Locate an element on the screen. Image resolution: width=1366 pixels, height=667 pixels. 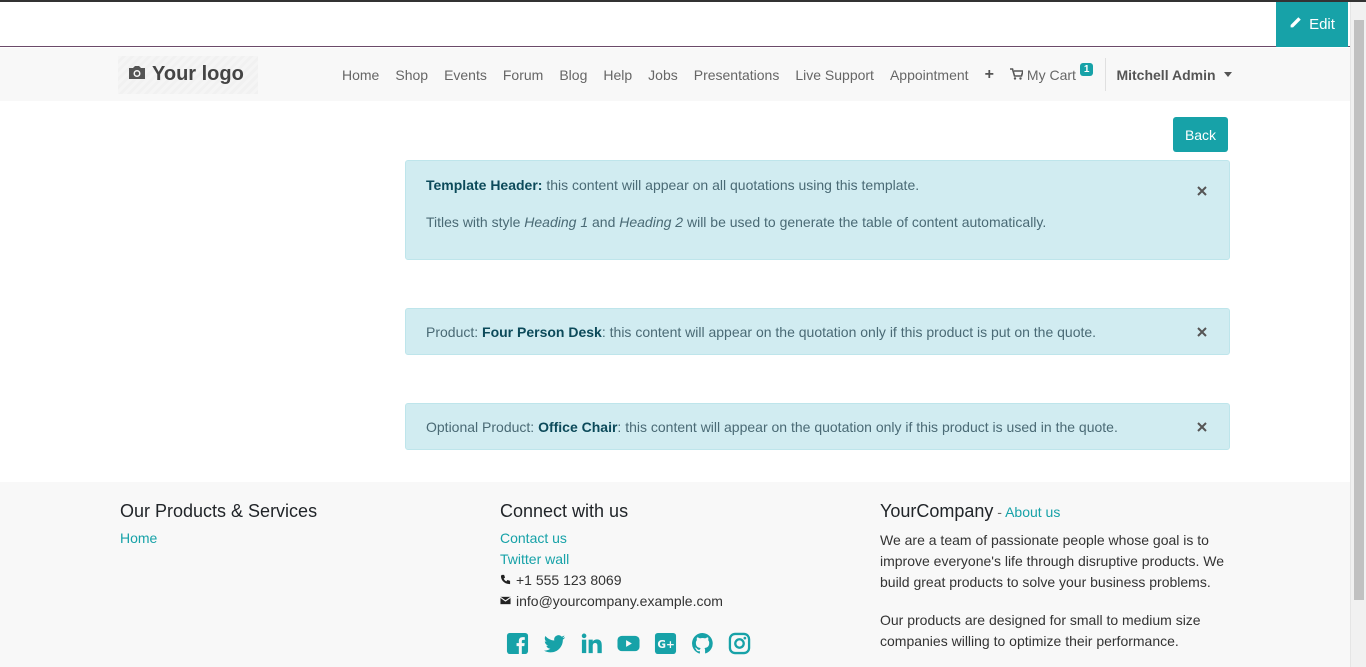
site-logo: Your logo is located at coordinates (186, 74).